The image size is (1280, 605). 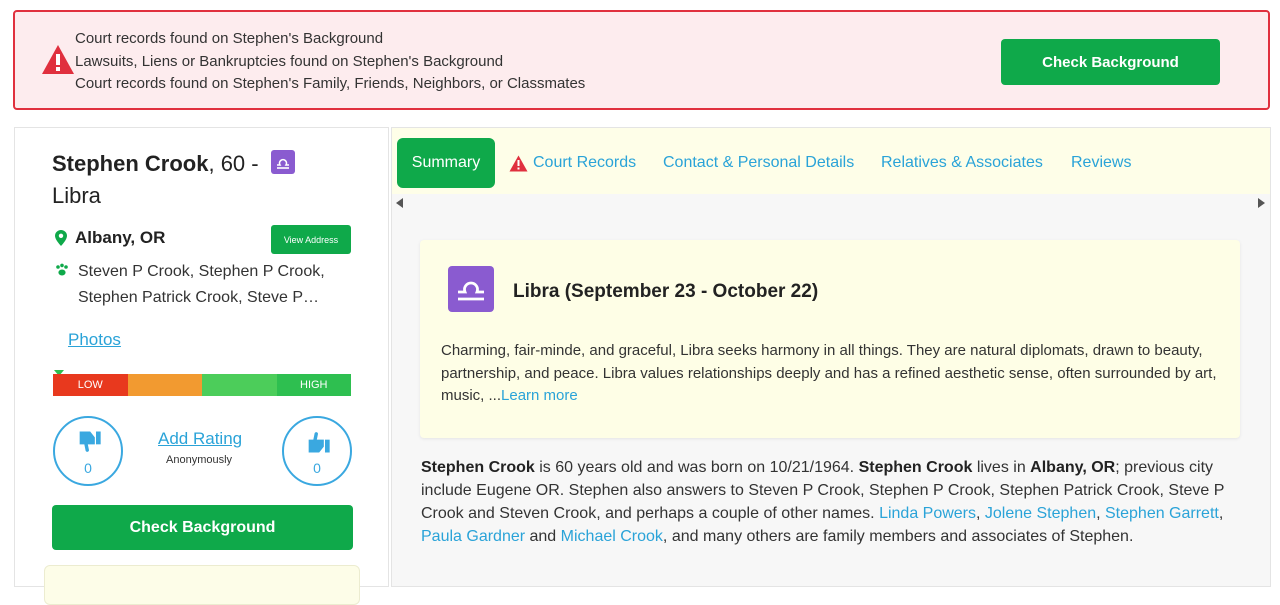 What do you see at coordinates (1110, 62) in the screenshot?
I see `alert-check-background-button: Check Background` at bounding box center [1110, 62].